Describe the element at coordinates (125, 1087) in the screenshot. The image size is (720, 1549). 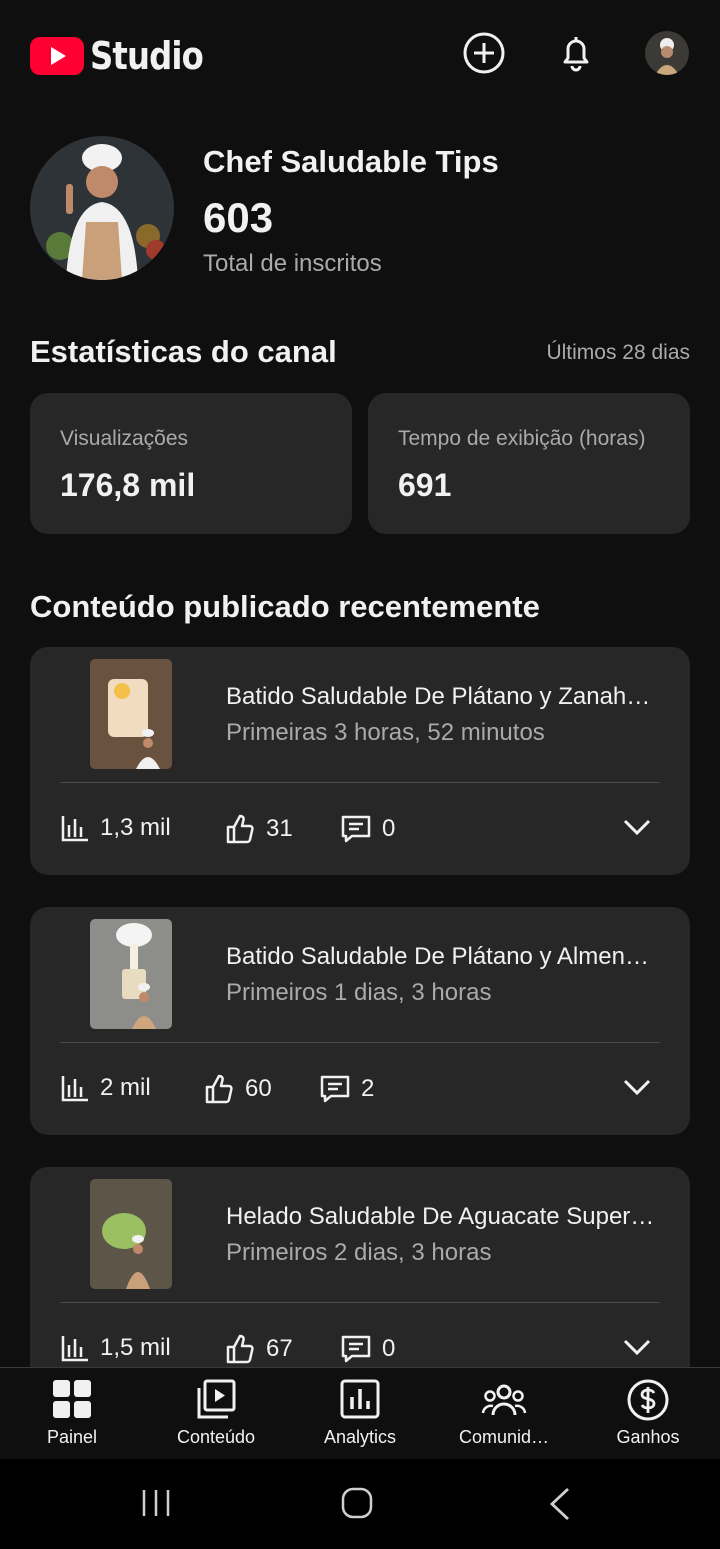
I see `views-count: 2 mil` at that location.